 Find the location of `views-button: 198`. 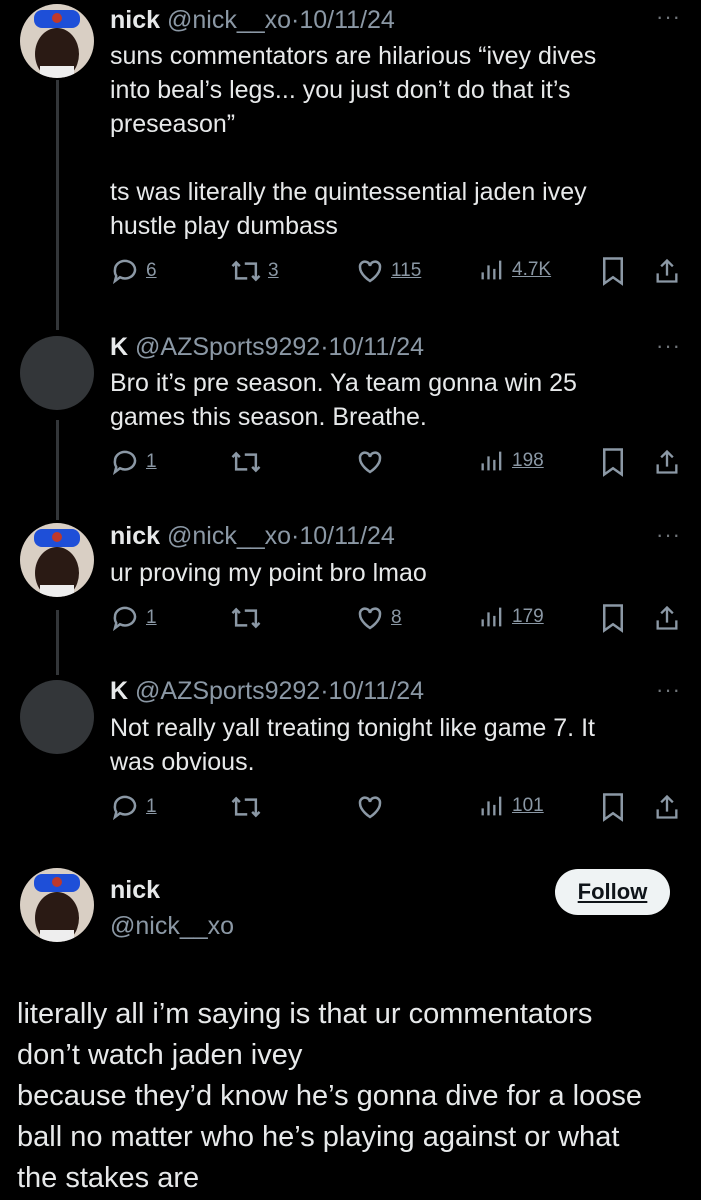

views-button: 198 is located at coordinates (511, 461).